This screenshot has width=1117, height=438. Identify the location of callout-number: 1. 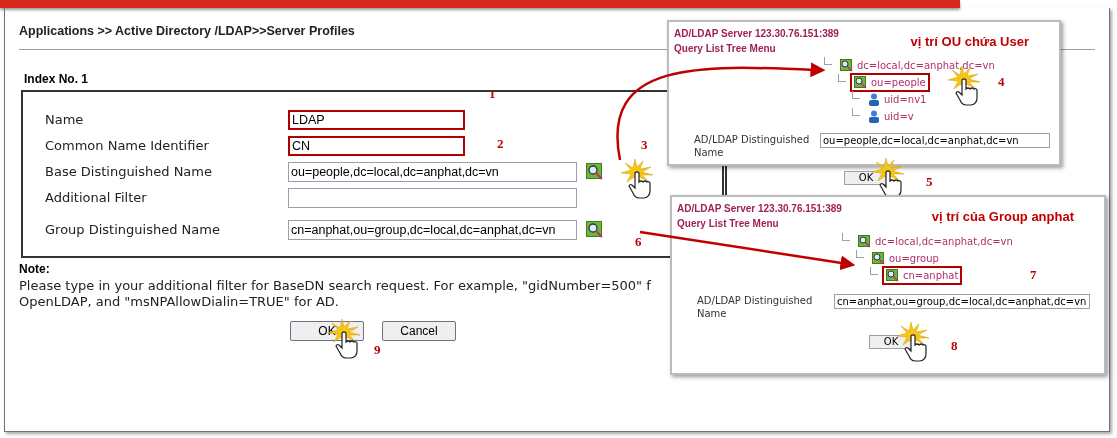
(492, 93).